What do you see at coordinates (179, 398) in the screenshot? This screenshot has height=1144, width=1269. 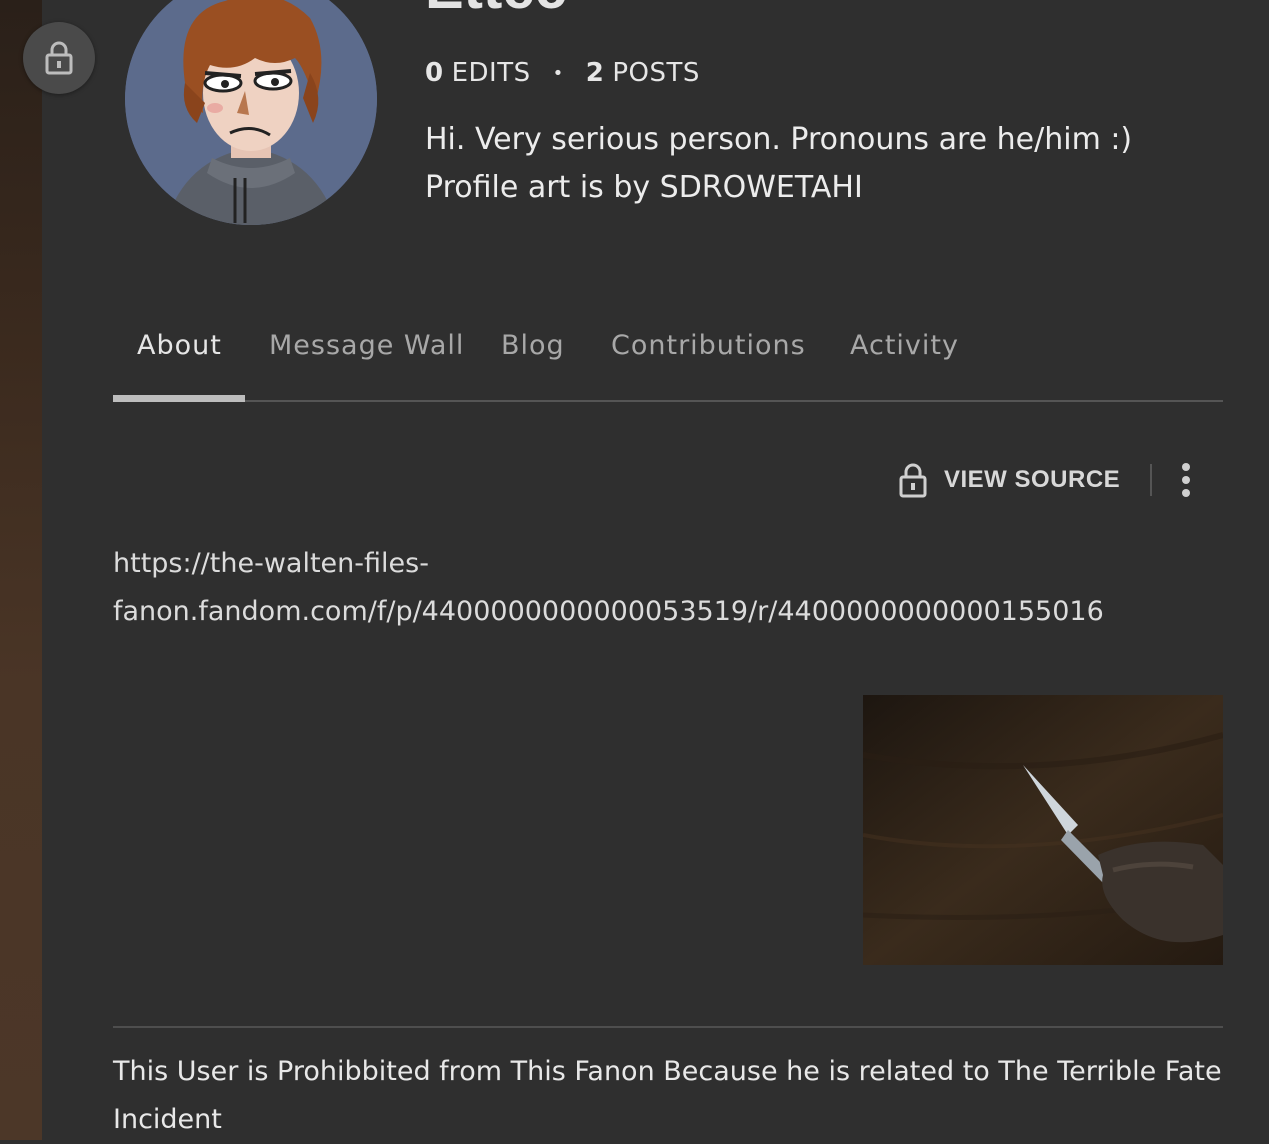 I see `active-tab-indicator` at bounding box center [179, 398].